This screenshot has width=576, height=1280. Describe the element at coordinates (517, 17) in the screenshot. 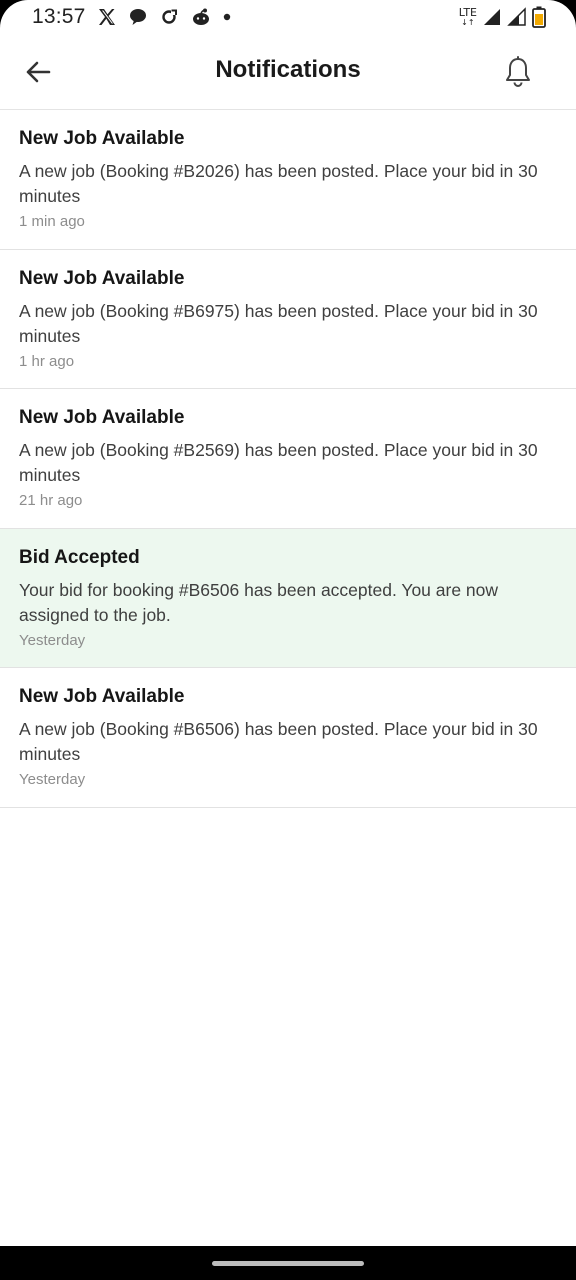

I see `signal-partial-icon` at that location.